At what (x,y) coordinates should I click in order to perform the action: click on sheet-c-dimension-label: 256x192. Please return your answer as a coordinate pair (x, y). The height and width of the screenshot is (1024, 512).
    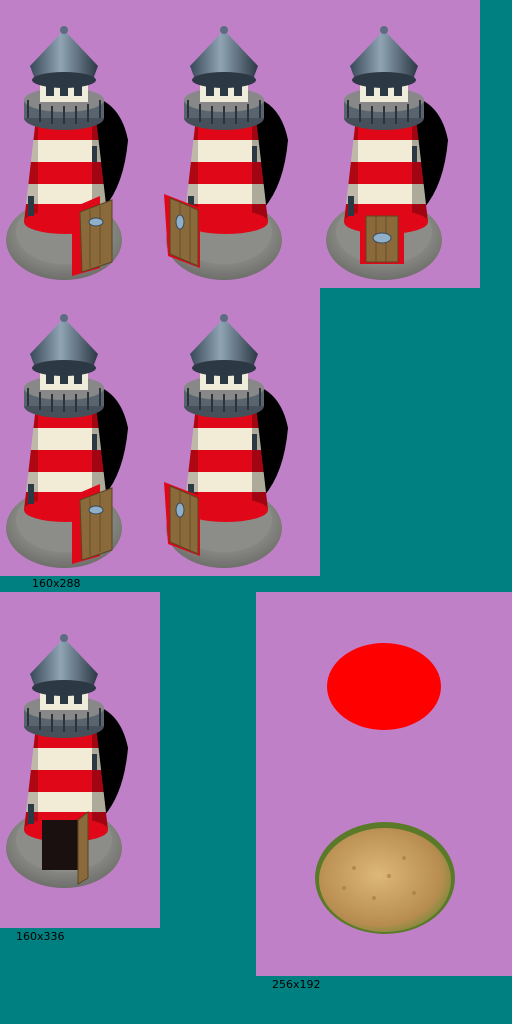
    Looking at the image, I should click on (296, 984).